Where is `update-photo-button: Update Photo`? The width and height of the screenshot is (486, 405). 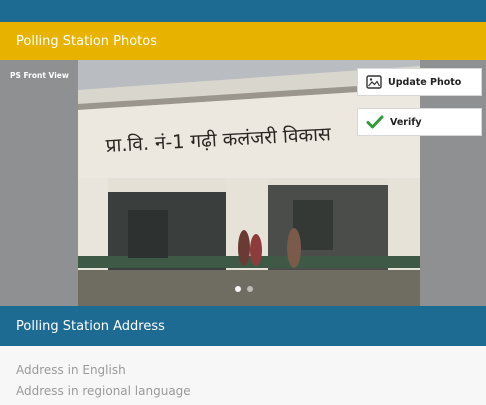 update-photo-button: Update Photo is located at coordinates (419, 82).